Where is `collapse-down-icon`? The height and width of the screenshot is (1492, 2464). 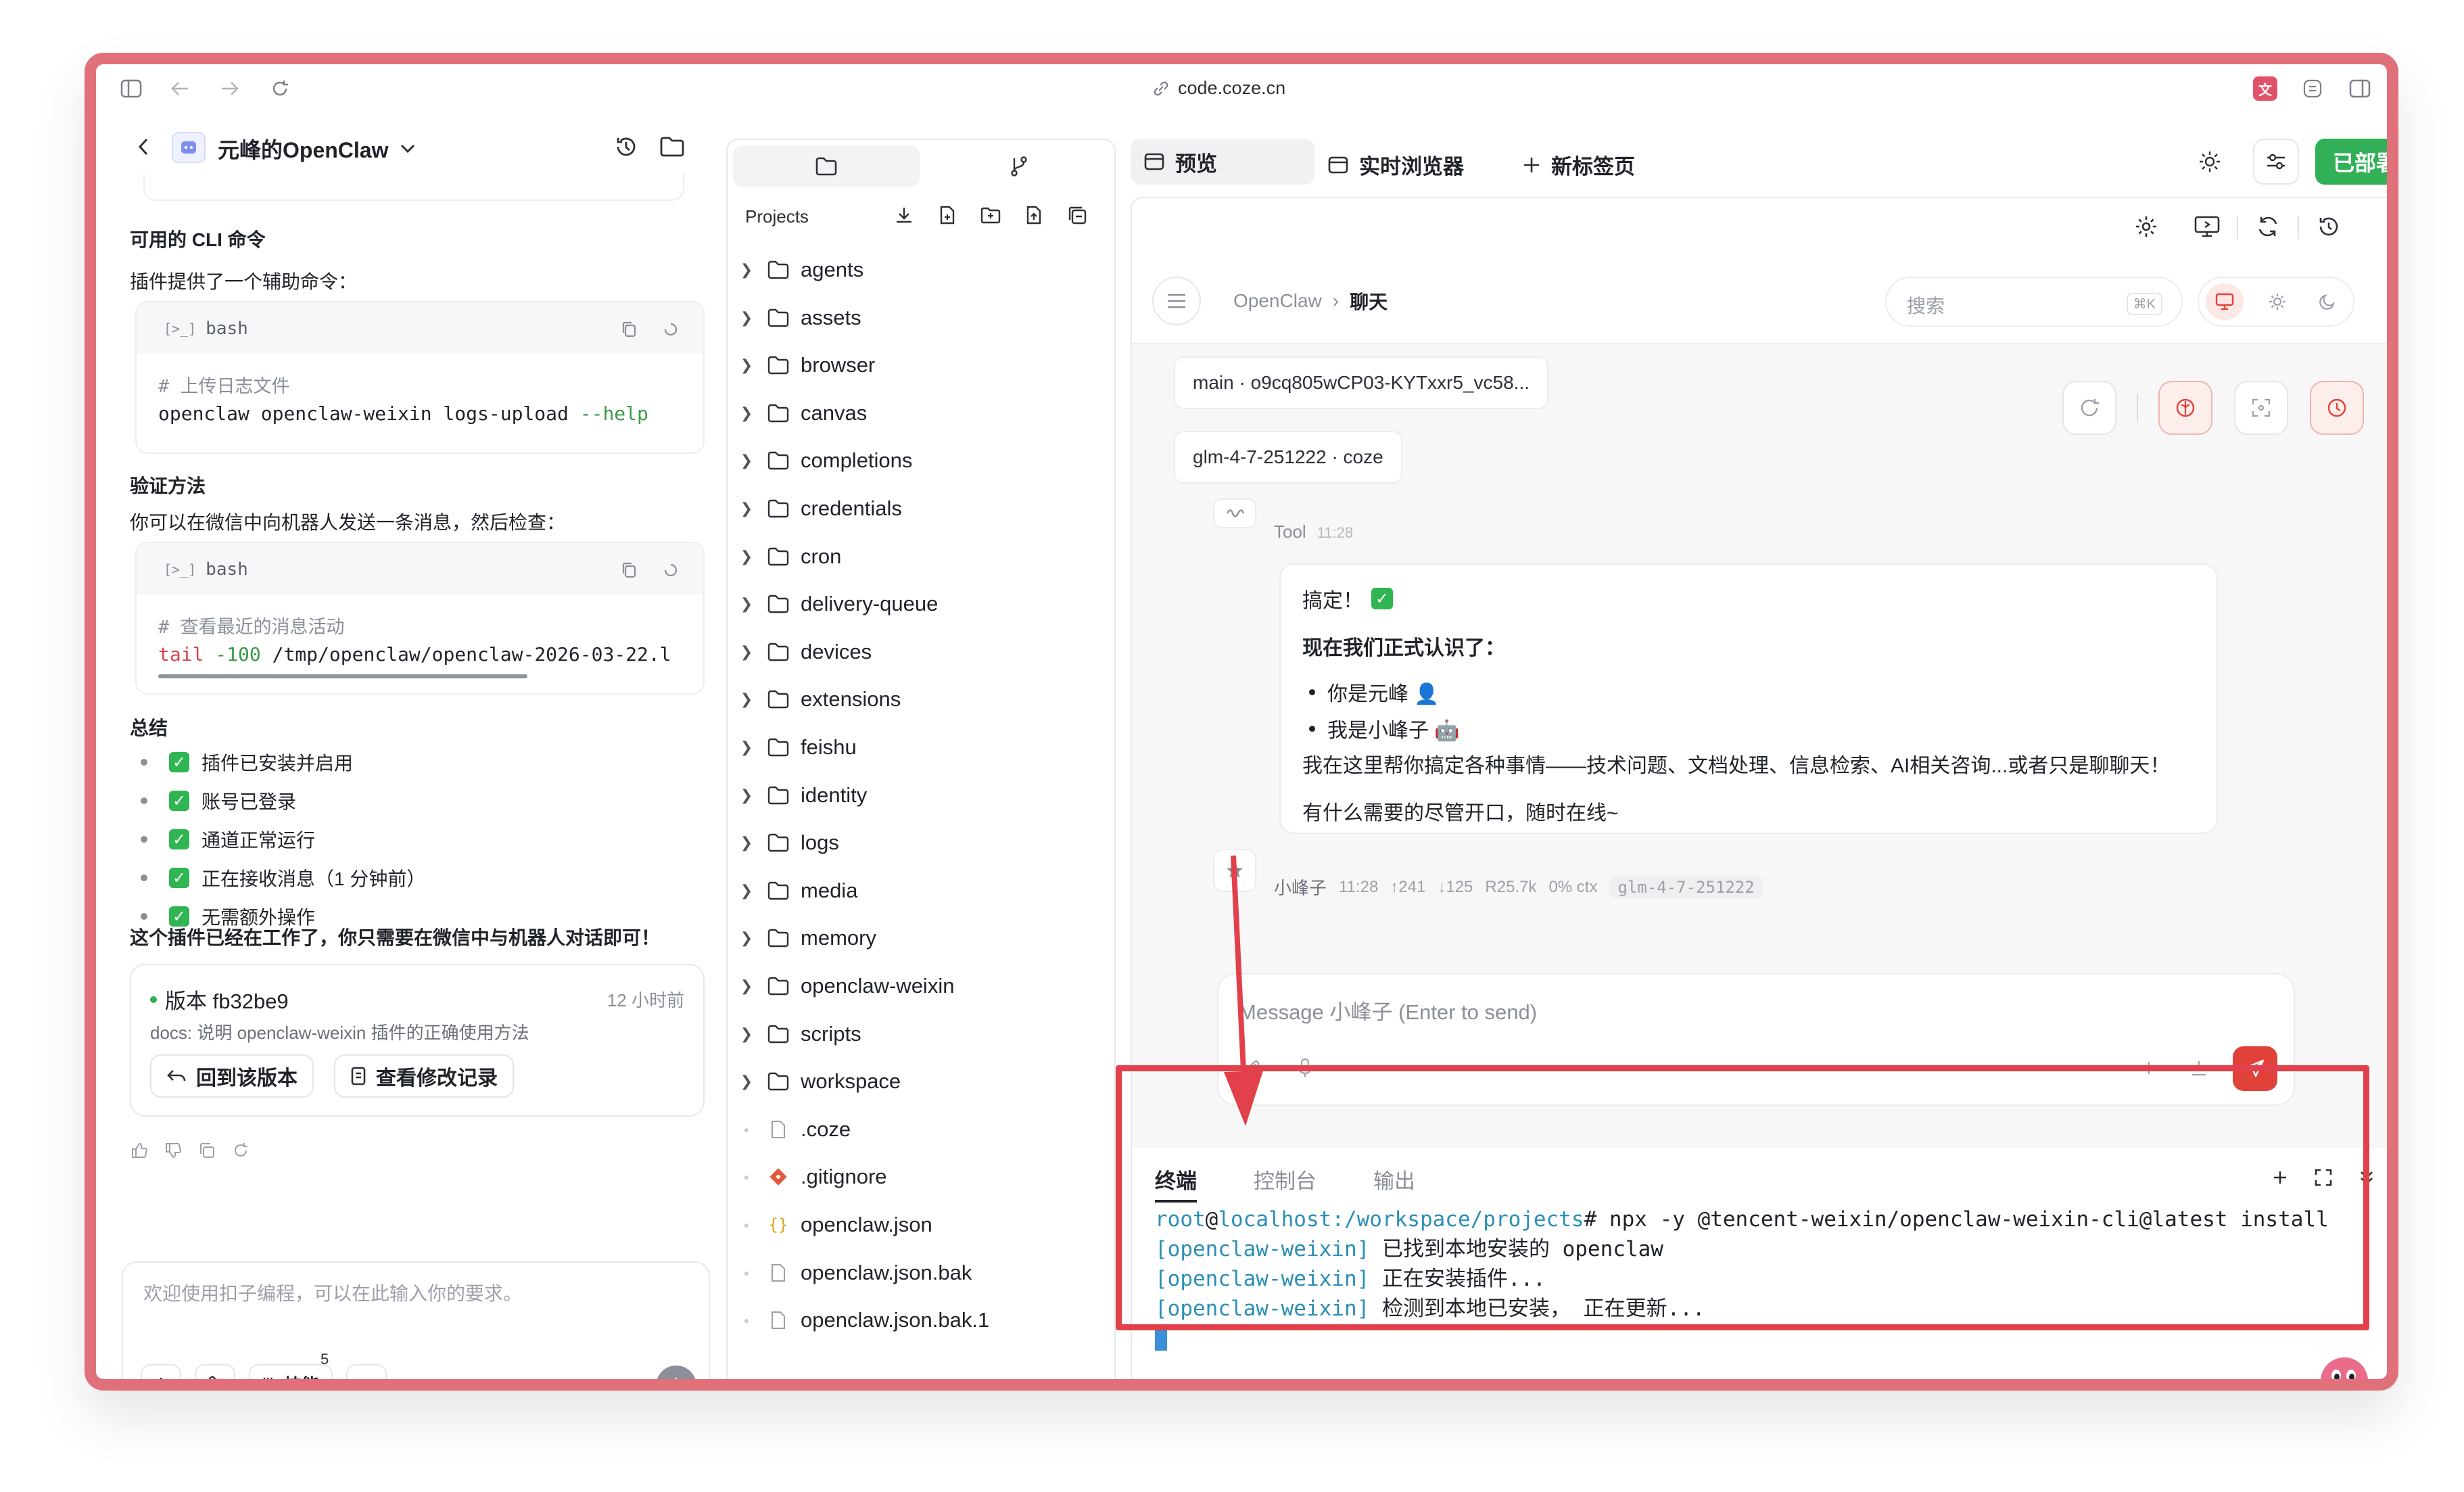 collapse-down-icon is located at coordinates (2366, 1177).